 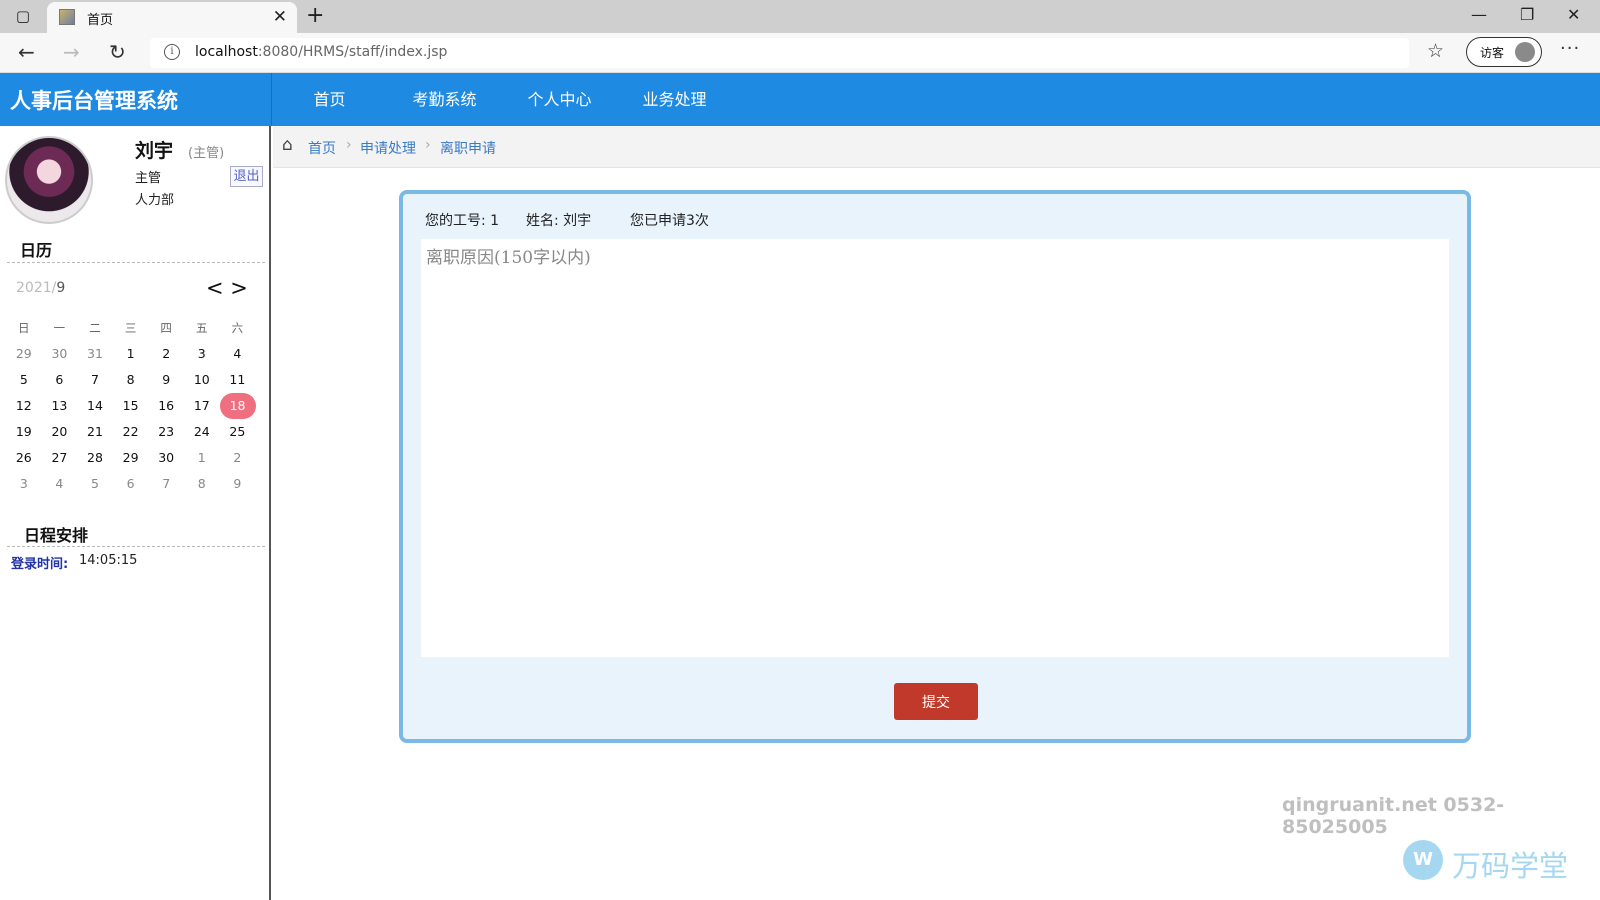 What do you see at coordinates (287, 145) in the screenshot?
I see `home-icon: ⌂` at bounding box center [287, 145].